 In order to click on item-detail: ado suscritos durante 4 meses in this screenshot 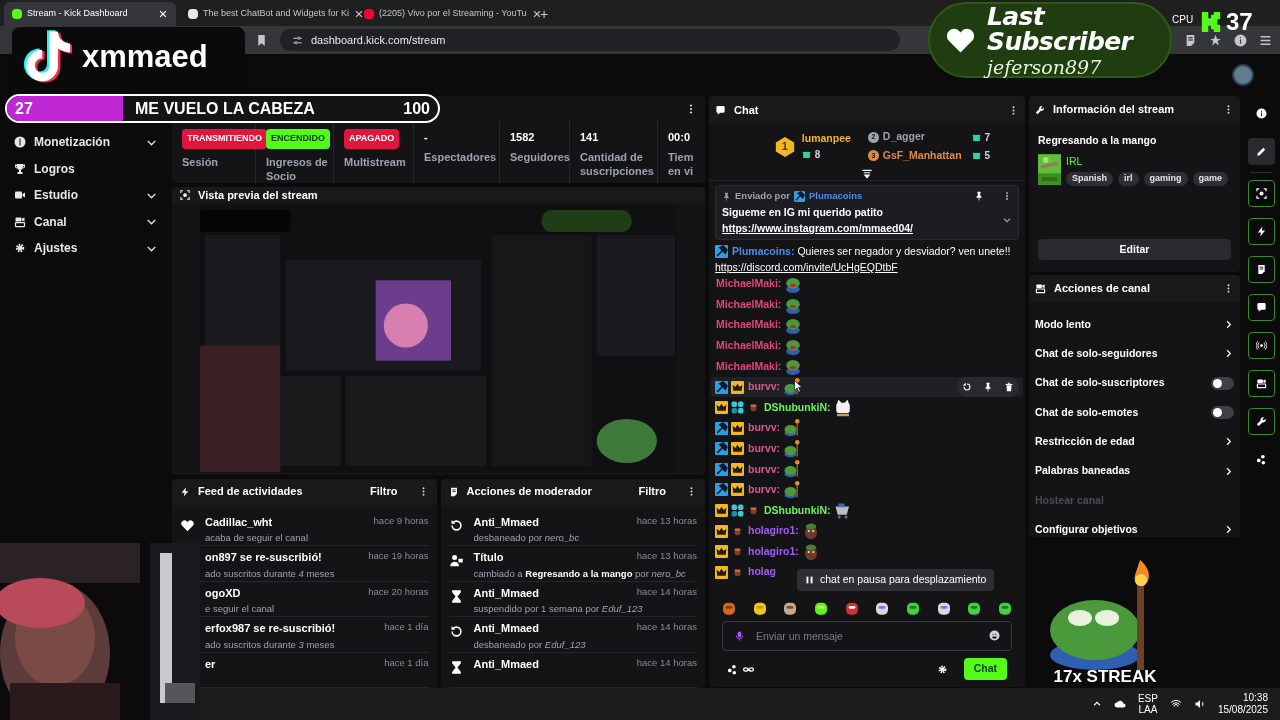, I will do `click(270, 573)`.